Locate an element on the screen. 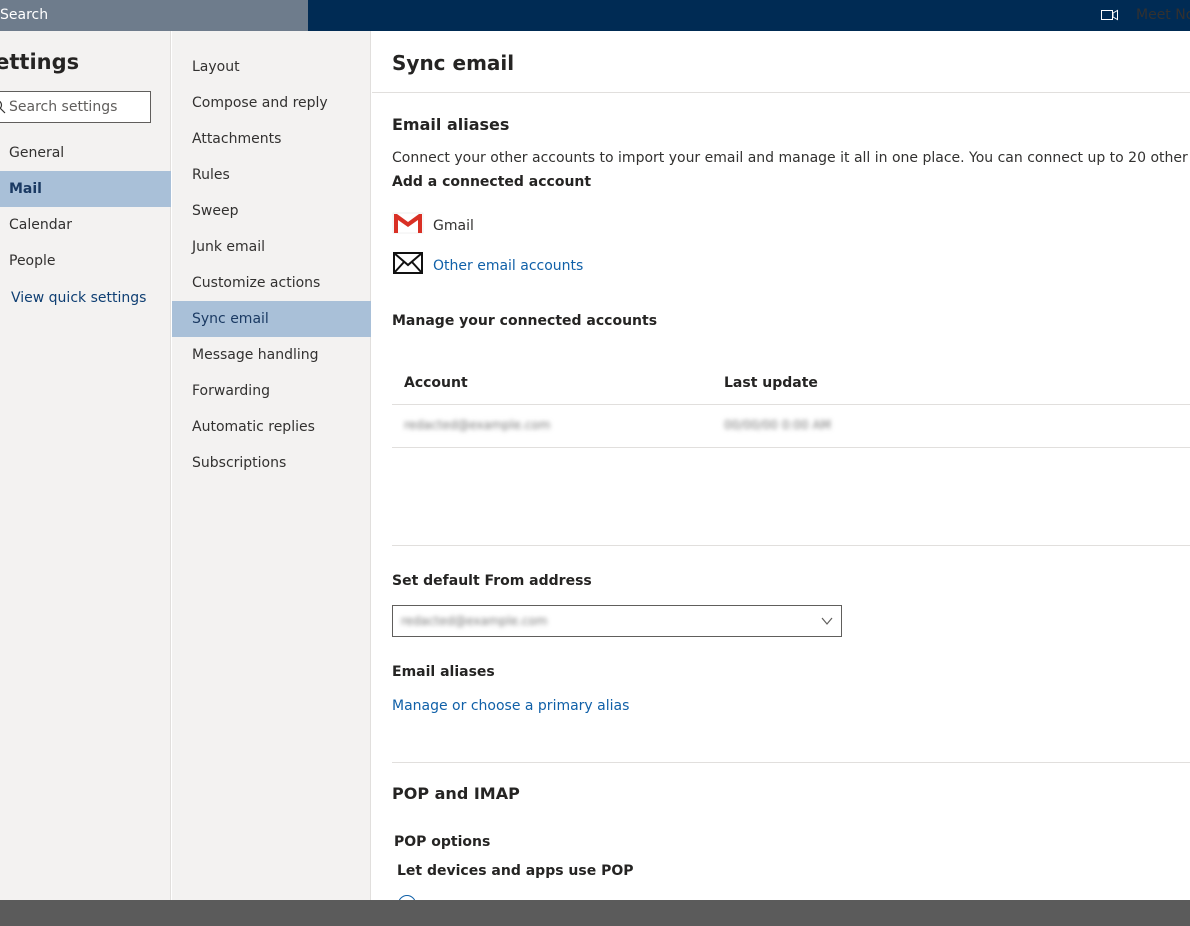 This screenshot has height=926, width=1190. add-account-label: Add a connected account is located at coordinates (492, 182).